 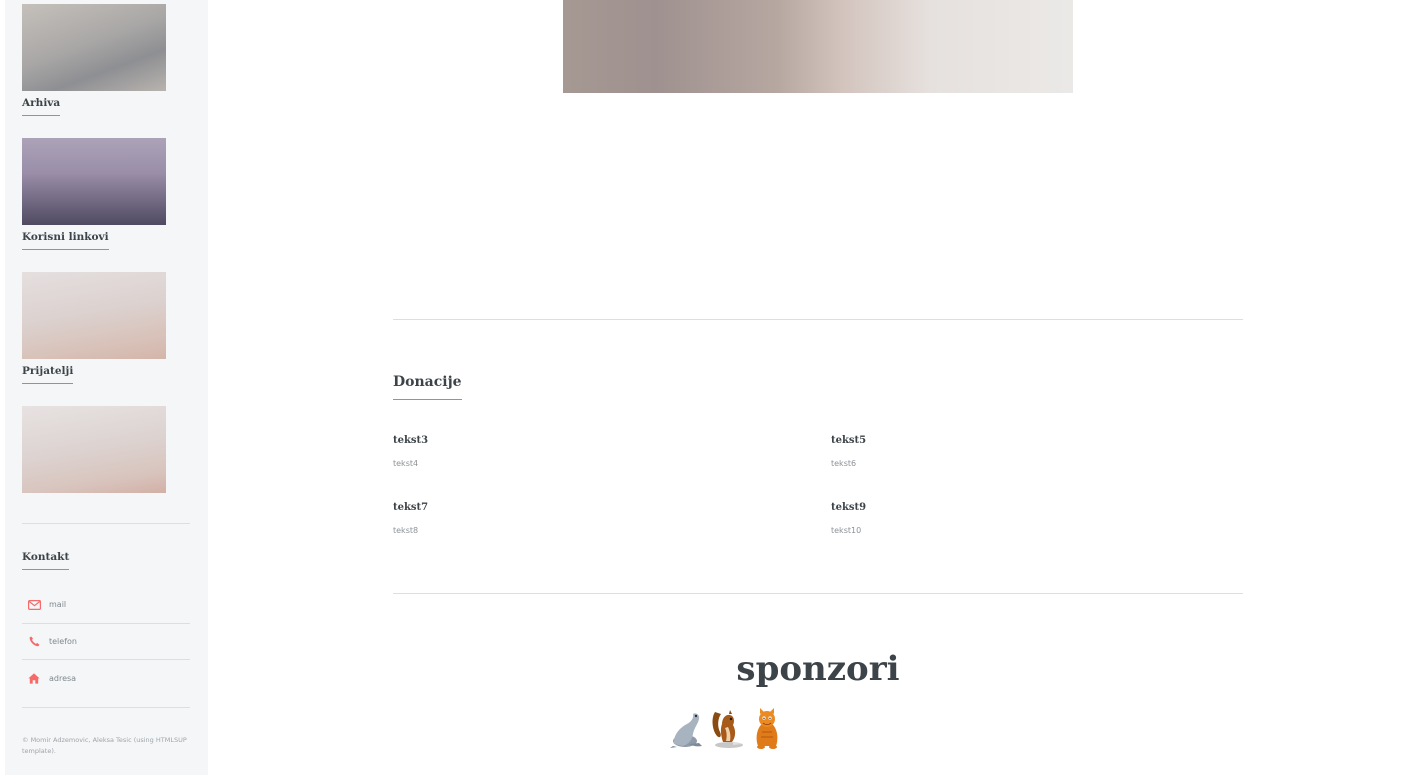 What do you see at coordinates (47, 371) in the screenshot?
I see `mini-post-link: Prijatelji` at bounding box center [47, 371].